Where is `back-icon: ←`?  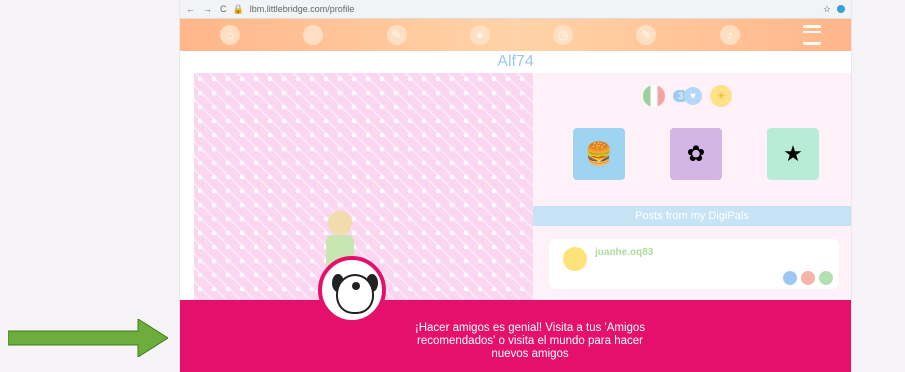
back-icon: ← is located at coordinates (190, 9).